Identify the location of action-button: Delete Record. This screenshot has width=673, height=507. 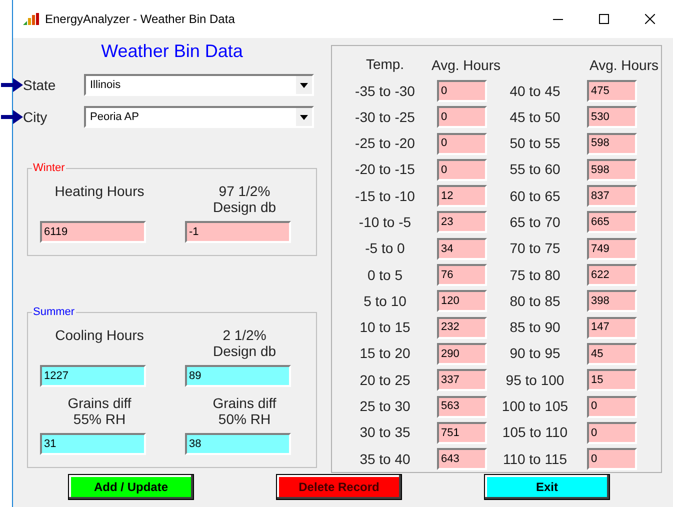
(339, 487).